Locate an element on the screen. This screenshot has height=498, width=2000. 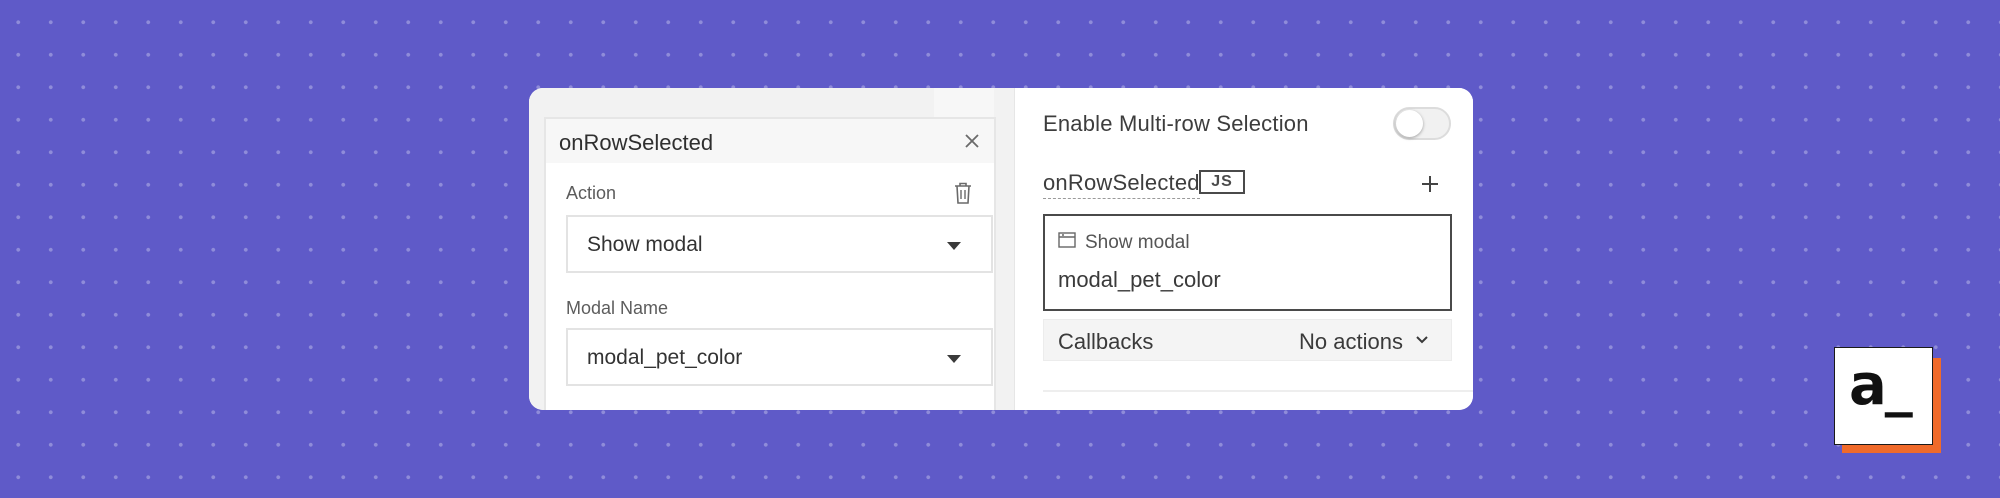
toggle-knob is located at coordinates (1409, 123).